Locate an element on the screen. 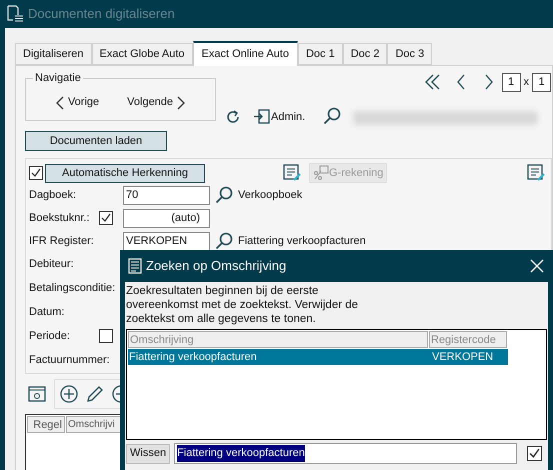 Image resolution: width=553 pixels, height=470 pixels. tab: Exact Online Auto is located at coordinates (245, 53).